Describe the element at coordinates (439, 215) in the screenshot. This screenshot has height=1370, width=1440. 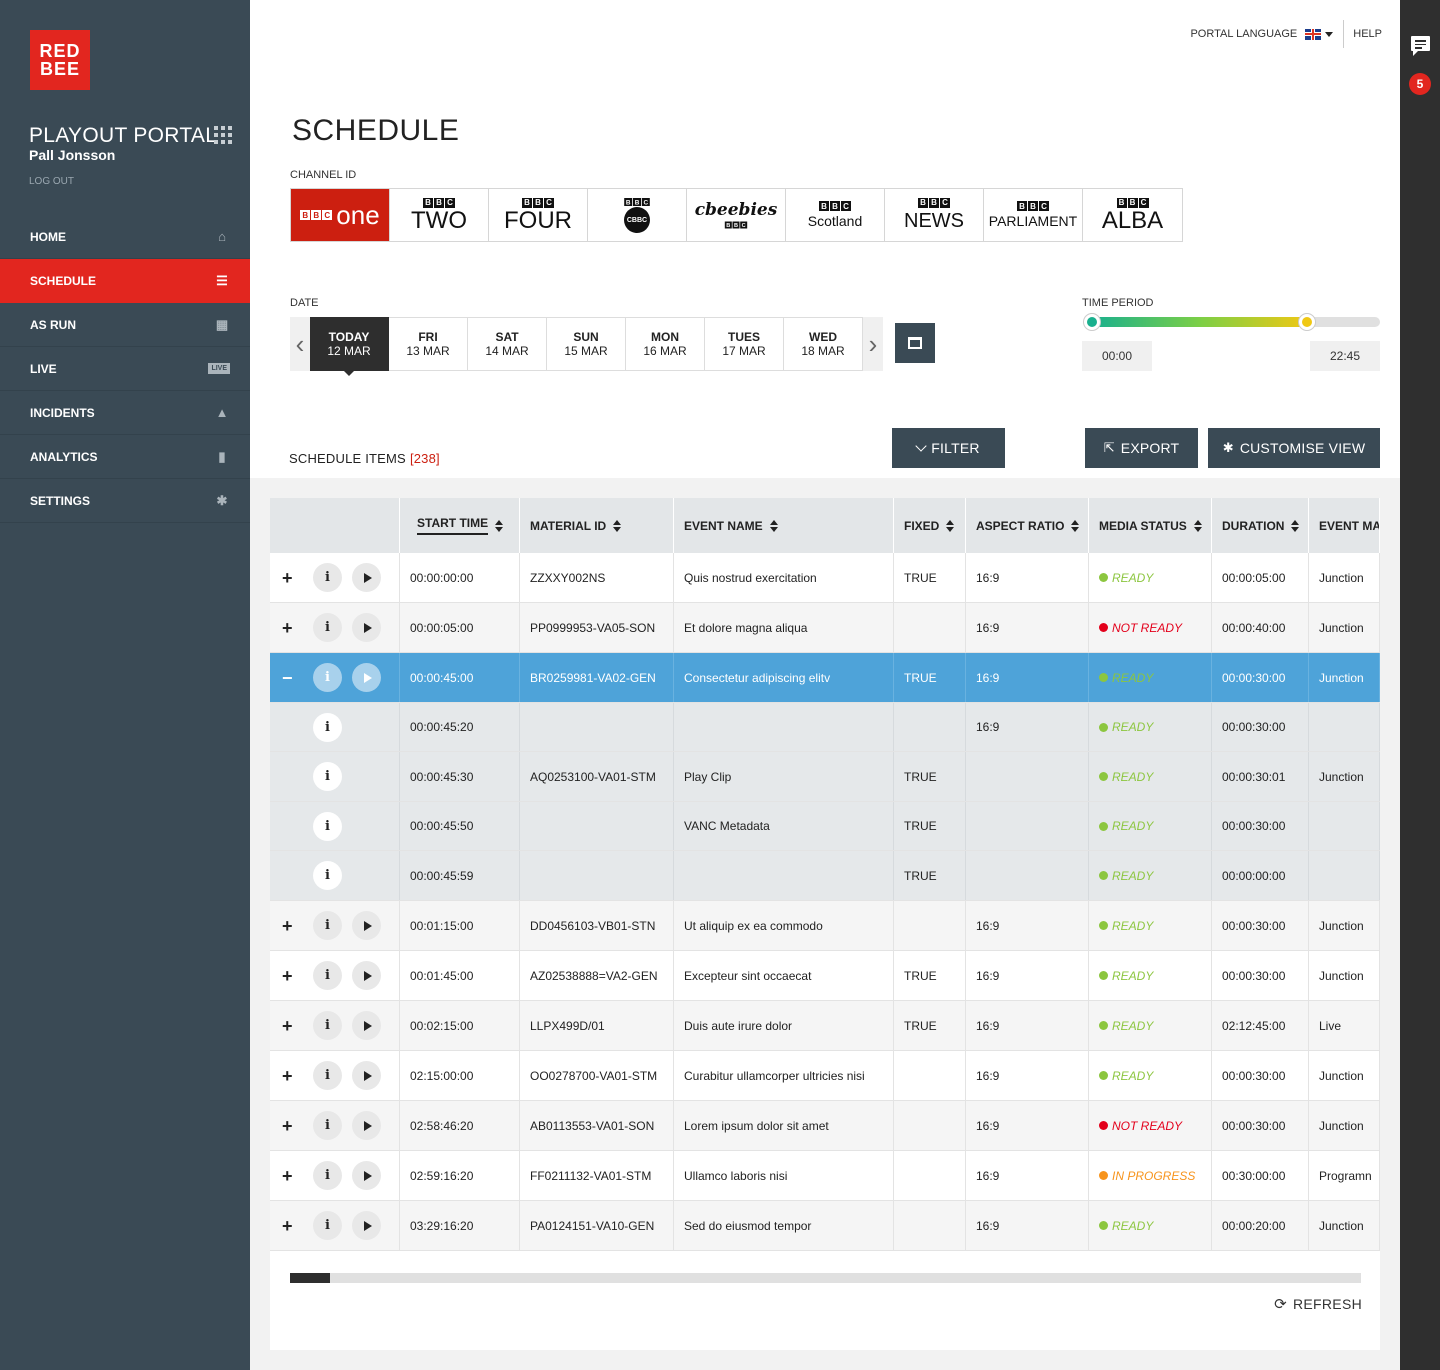
I see `channel-two: B B C TWO` at that location.